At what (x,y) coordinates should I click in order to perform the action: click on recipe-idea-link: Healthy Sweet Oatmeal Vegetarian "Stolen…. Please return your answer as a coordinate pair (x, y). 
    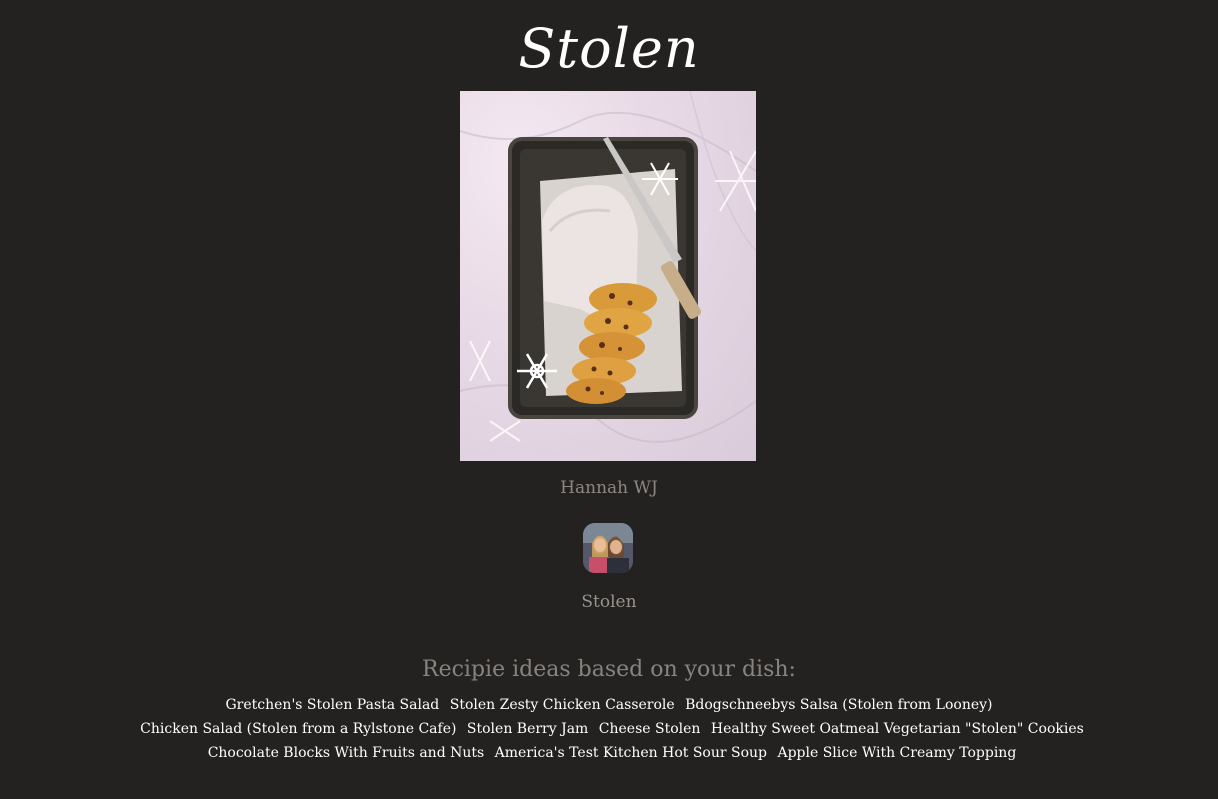
    Looking at the image, I should click on (897, 729).